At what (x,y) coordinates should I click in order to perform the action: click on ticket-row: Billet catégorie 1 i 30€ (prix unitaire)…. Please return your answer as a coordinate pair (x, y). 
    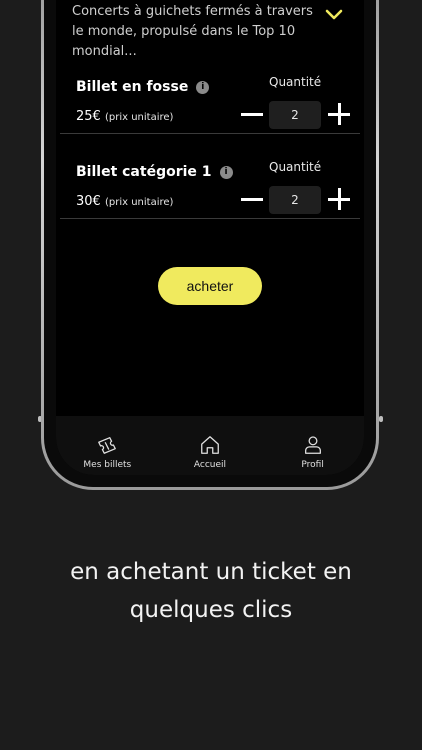
    Looking at the image, I should click on (210, 176).